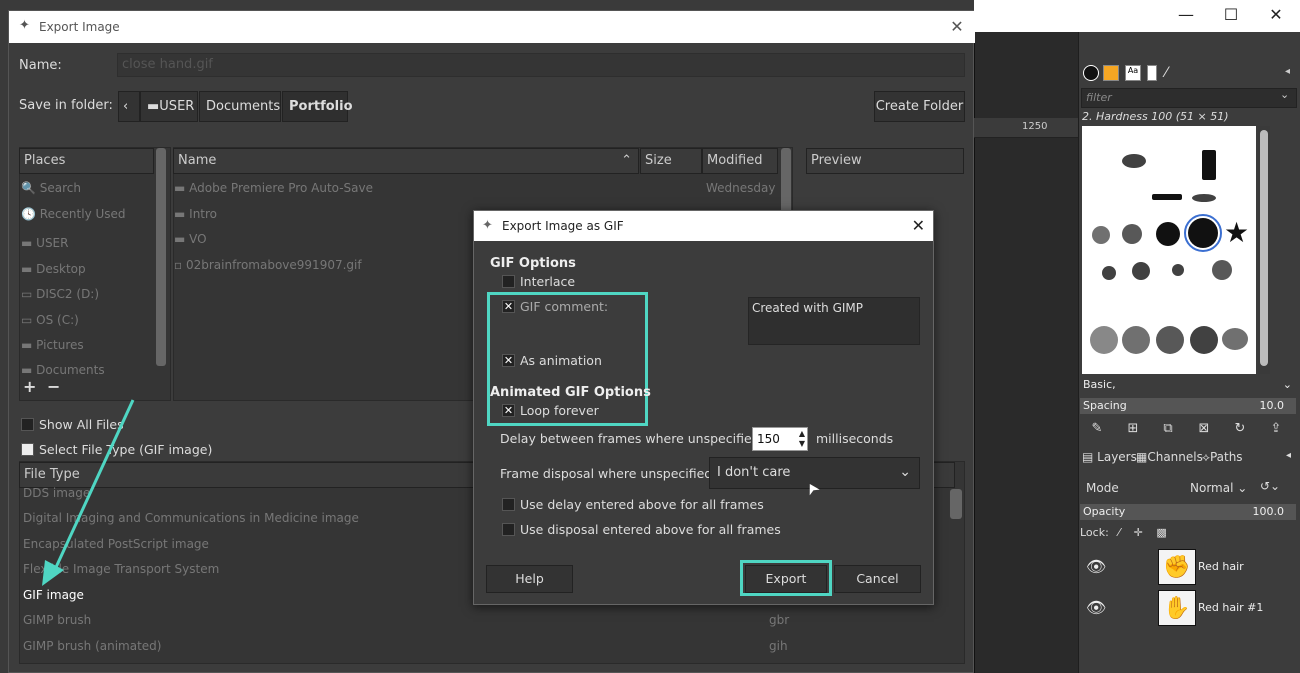 This screenshot has width=1300, height=673. I want to click on document-tab-icon, so click(1152, 73).